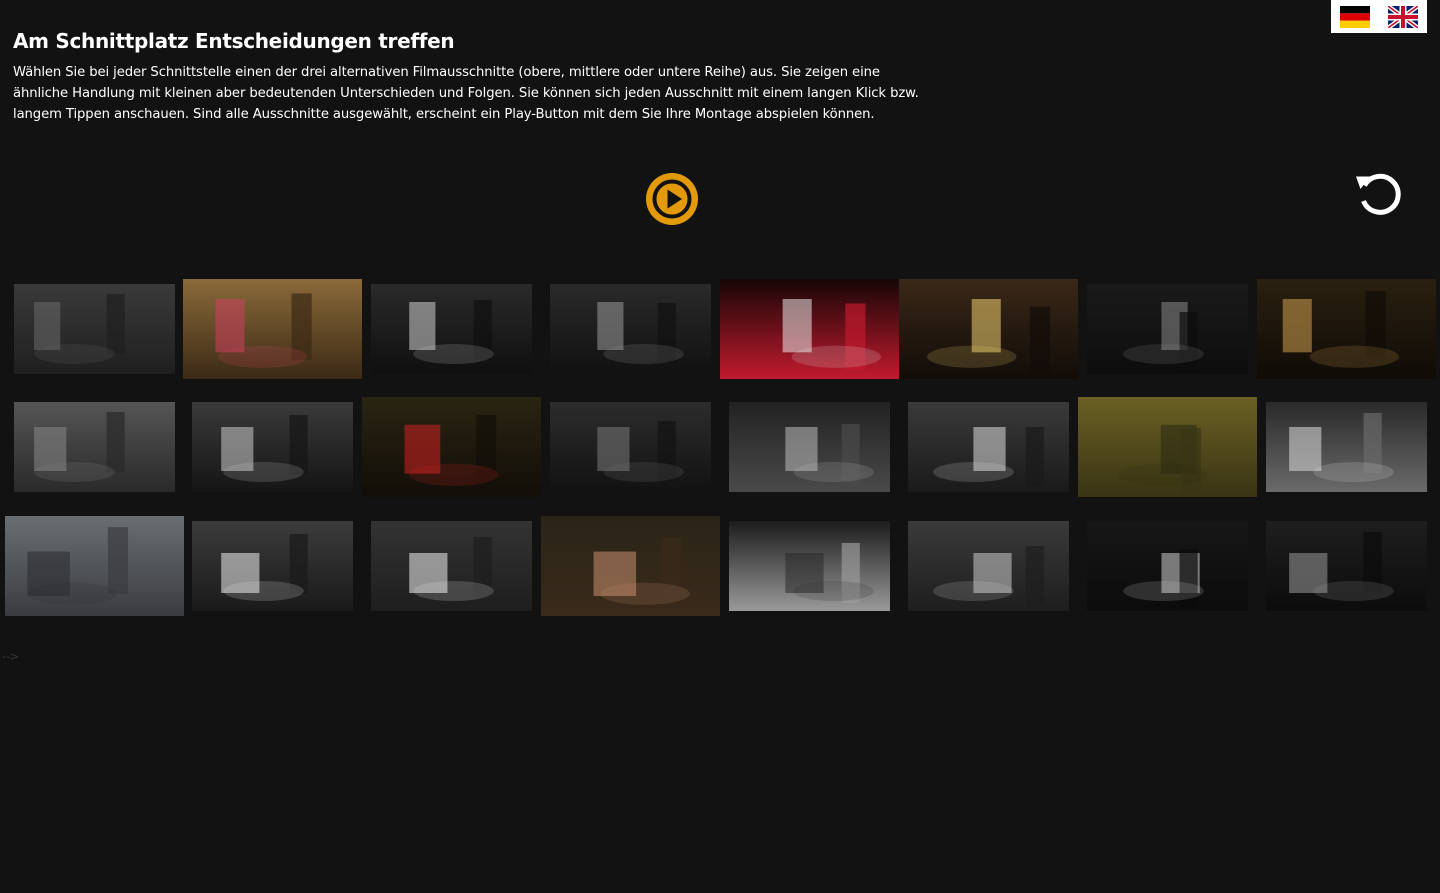  Describe the element at coordinates (94, 566) in the screenshot. I see `clip-thumbnail-man-phone-street-color` at that location.